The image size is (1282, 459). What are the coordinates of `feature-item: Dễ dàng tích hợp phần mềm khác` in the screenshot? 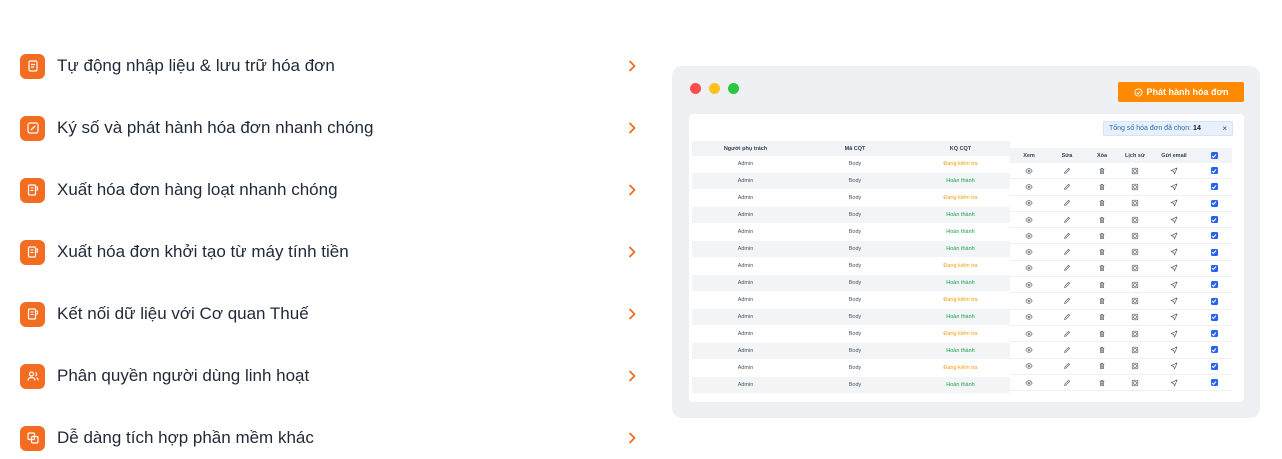 It's located at (332, 433).